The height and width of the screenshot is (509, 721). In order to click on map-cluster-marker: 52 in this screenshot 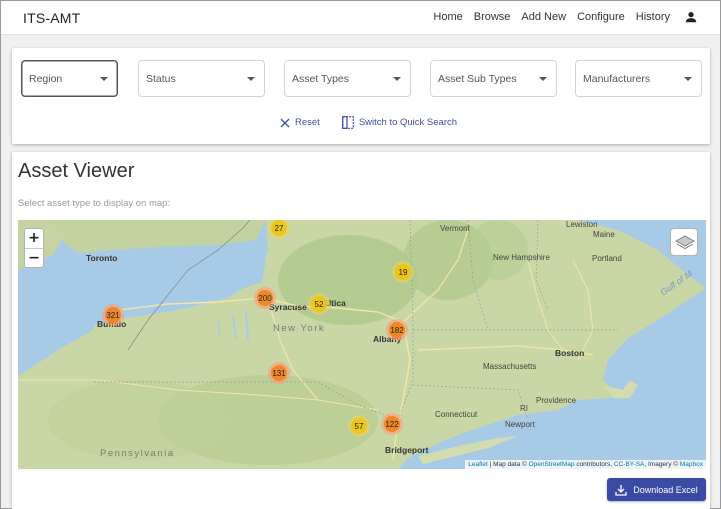, I will do `click(319, 304)`.